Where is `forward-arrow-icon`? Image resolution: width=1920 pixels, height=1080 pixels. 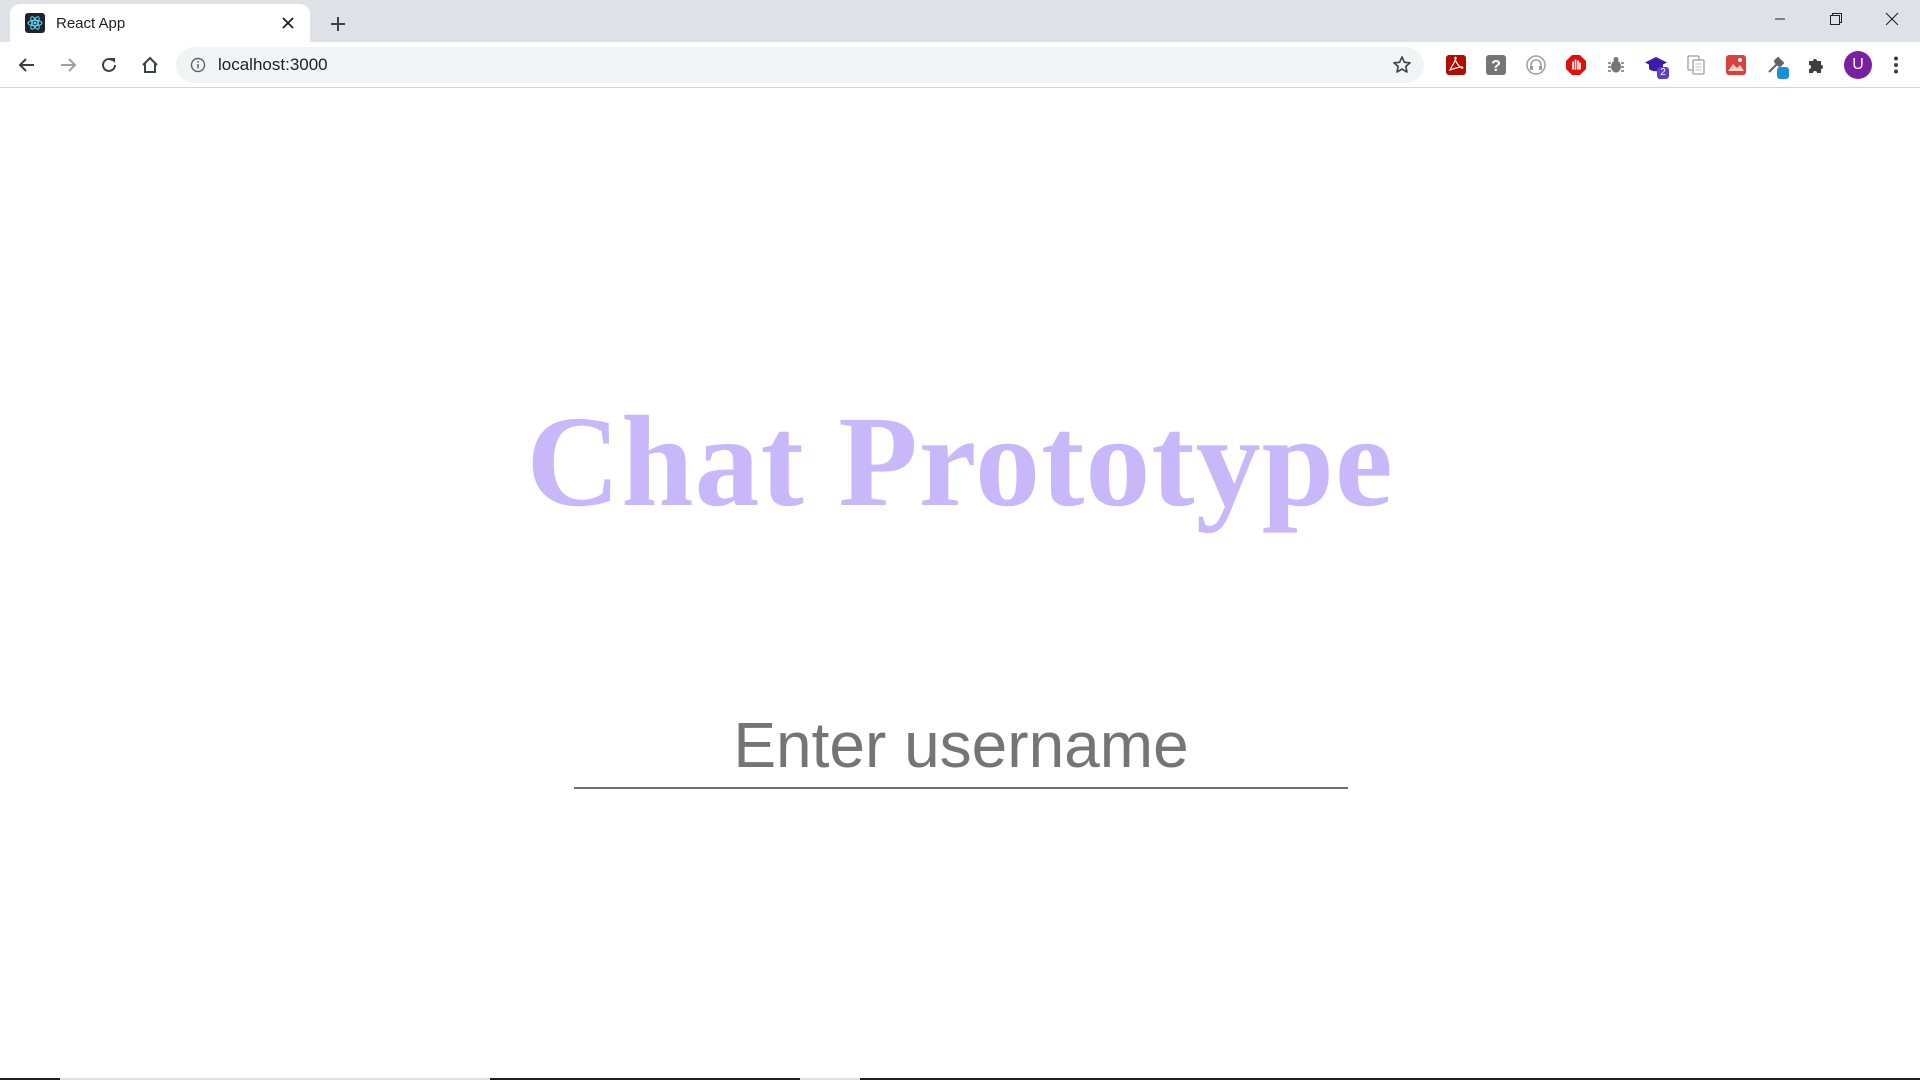
forward-arrow-icon is located at coordinates (68, 65).